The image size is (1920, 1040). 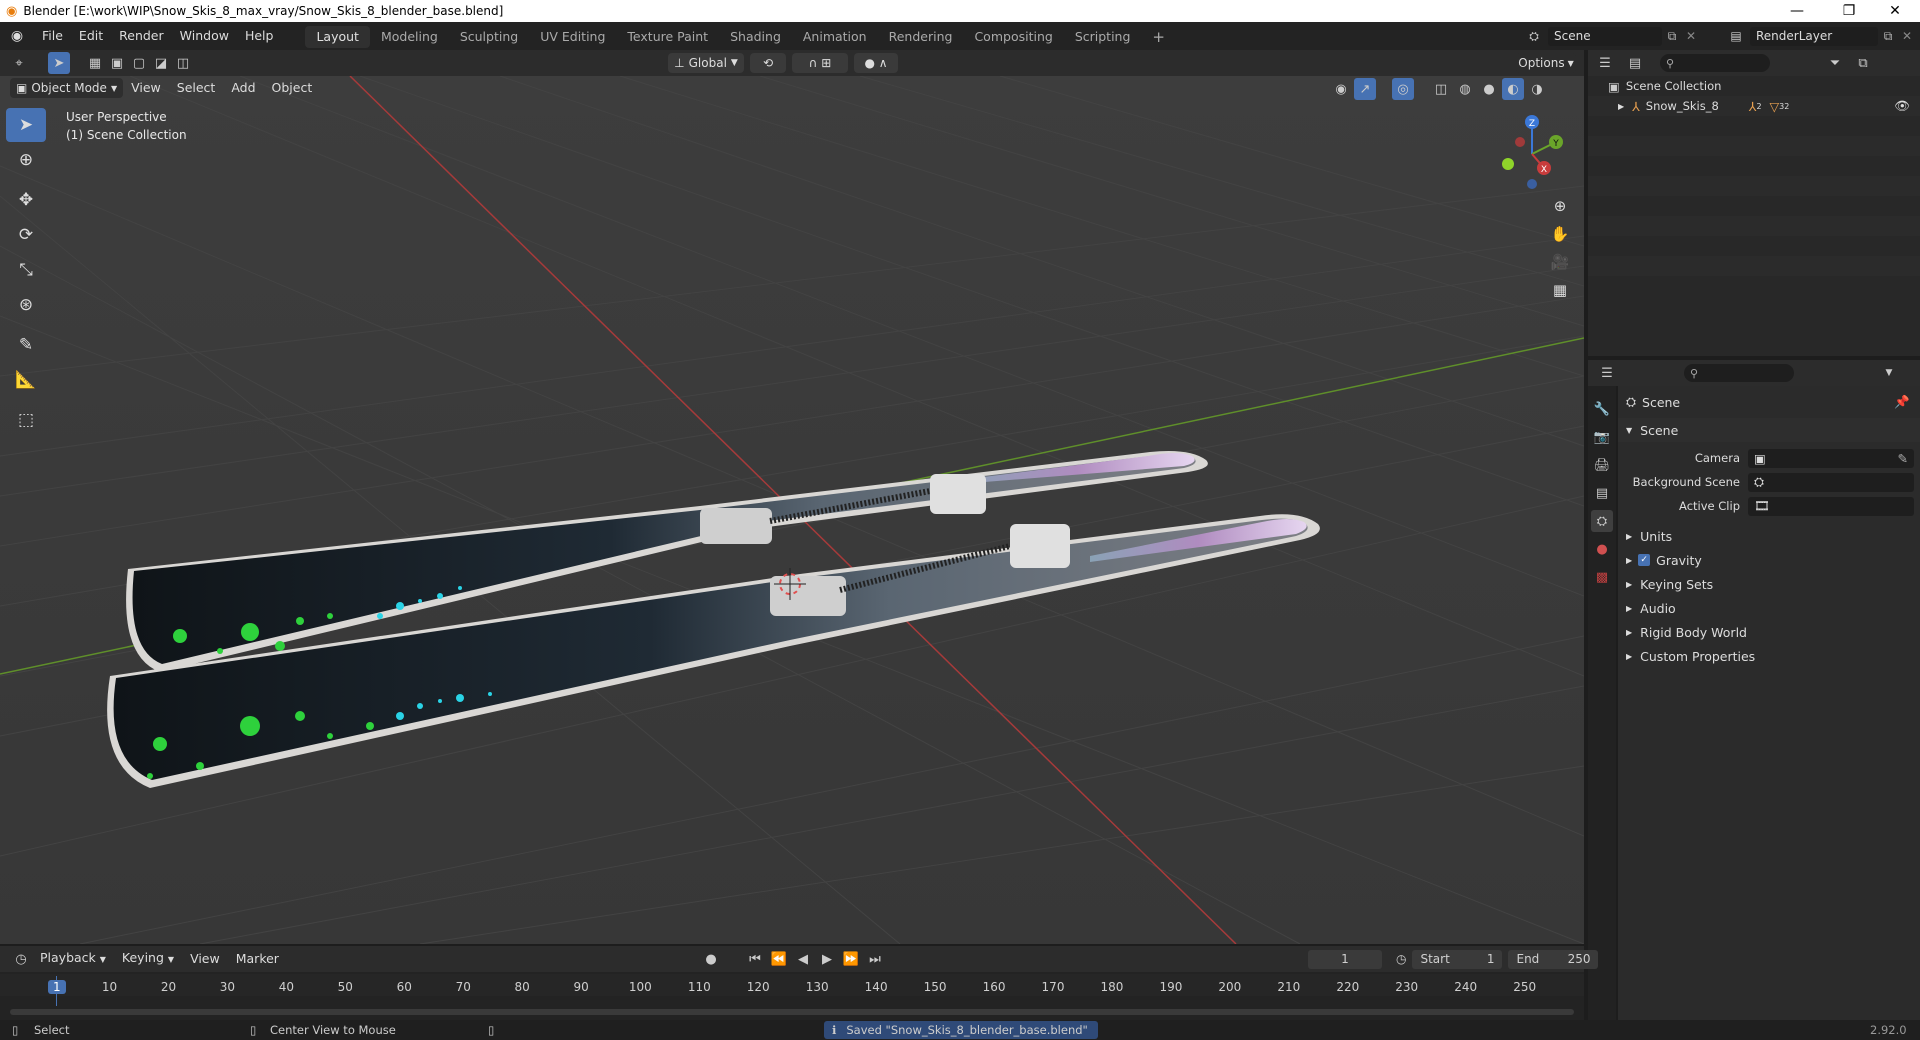 What do you see at coordinates (26, 420) in the screenshot?
I see `add-cube-tool-icon: ⬚` at bounding box center [26, 420].